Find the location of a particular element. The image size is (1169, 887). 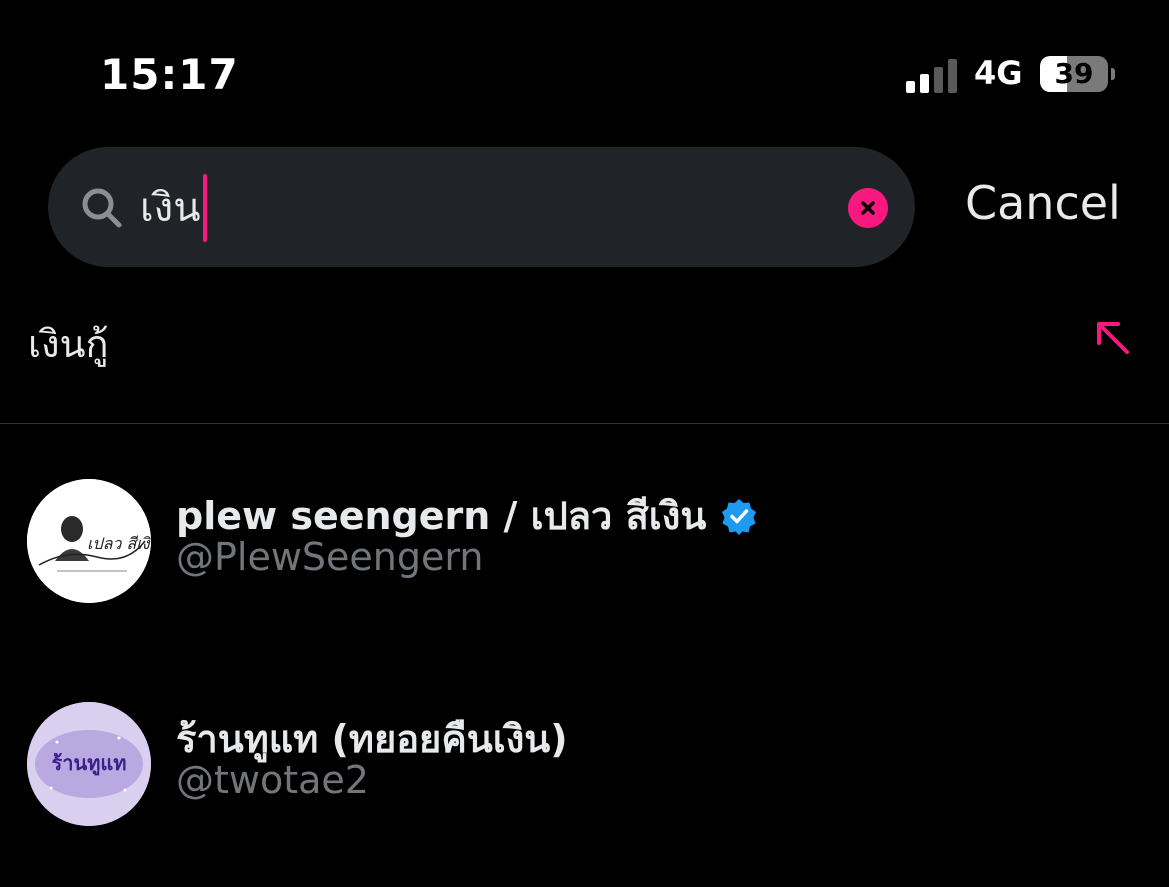

status-bar: 15:17 4G 39 is located at coordinates (584, 65).